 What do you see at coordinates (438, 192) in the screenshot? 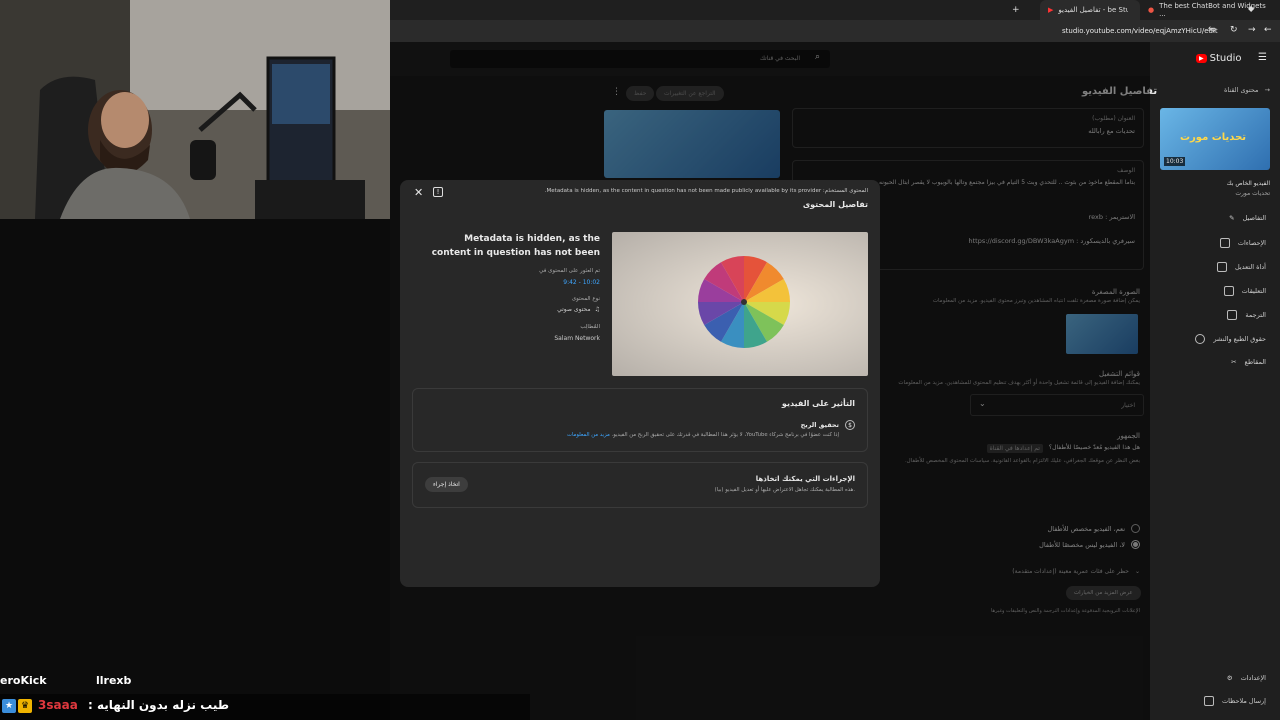
I see `report-icon: !` at bounding box center [438, 192].